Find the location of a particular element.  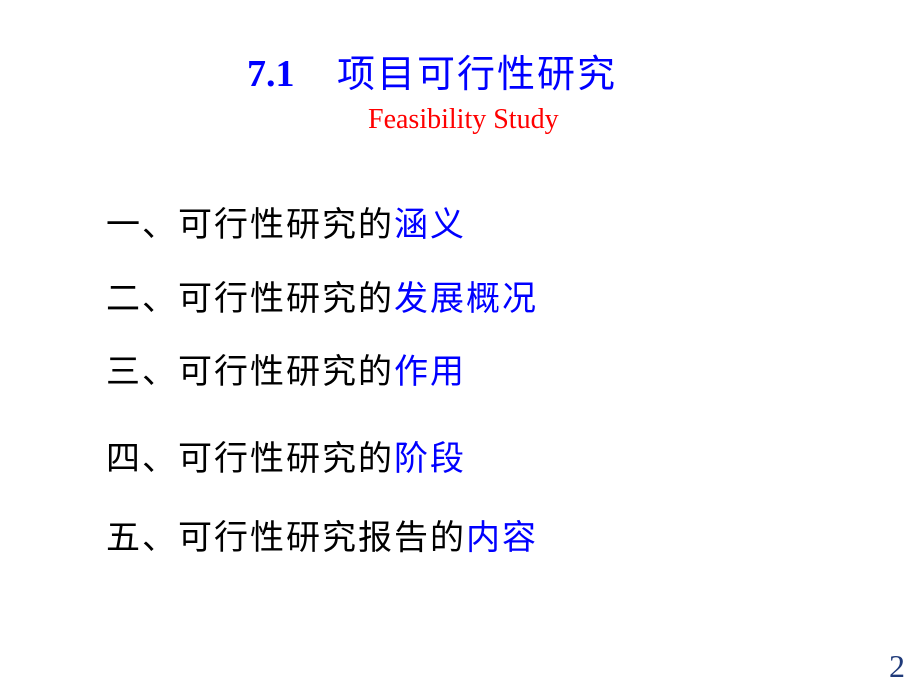

outline-item-highlight: 阶段 is located at coordinates (430, 459).